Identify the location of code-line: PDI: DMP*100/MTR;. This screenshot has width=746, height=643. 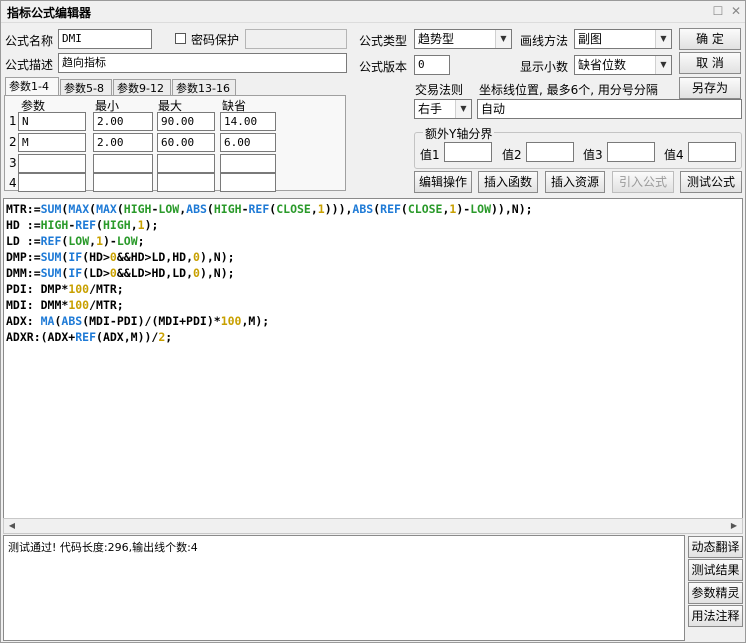
(65, 289).